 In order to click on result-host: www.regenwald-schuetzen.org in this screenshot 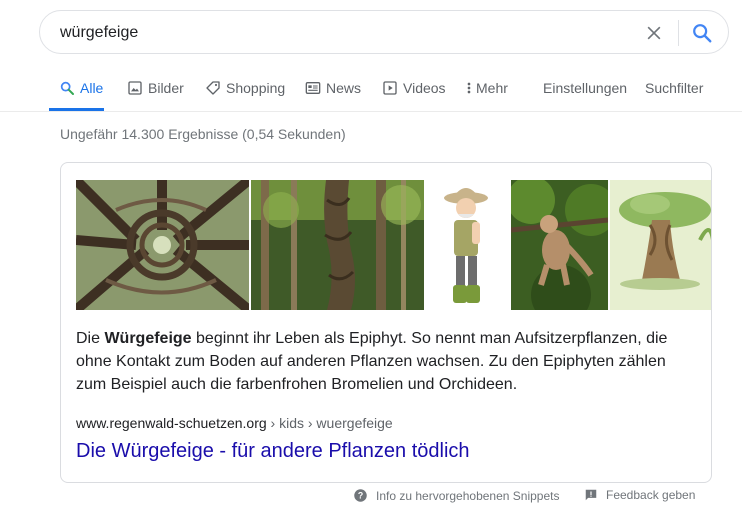, I will do `click(171, 423)`.